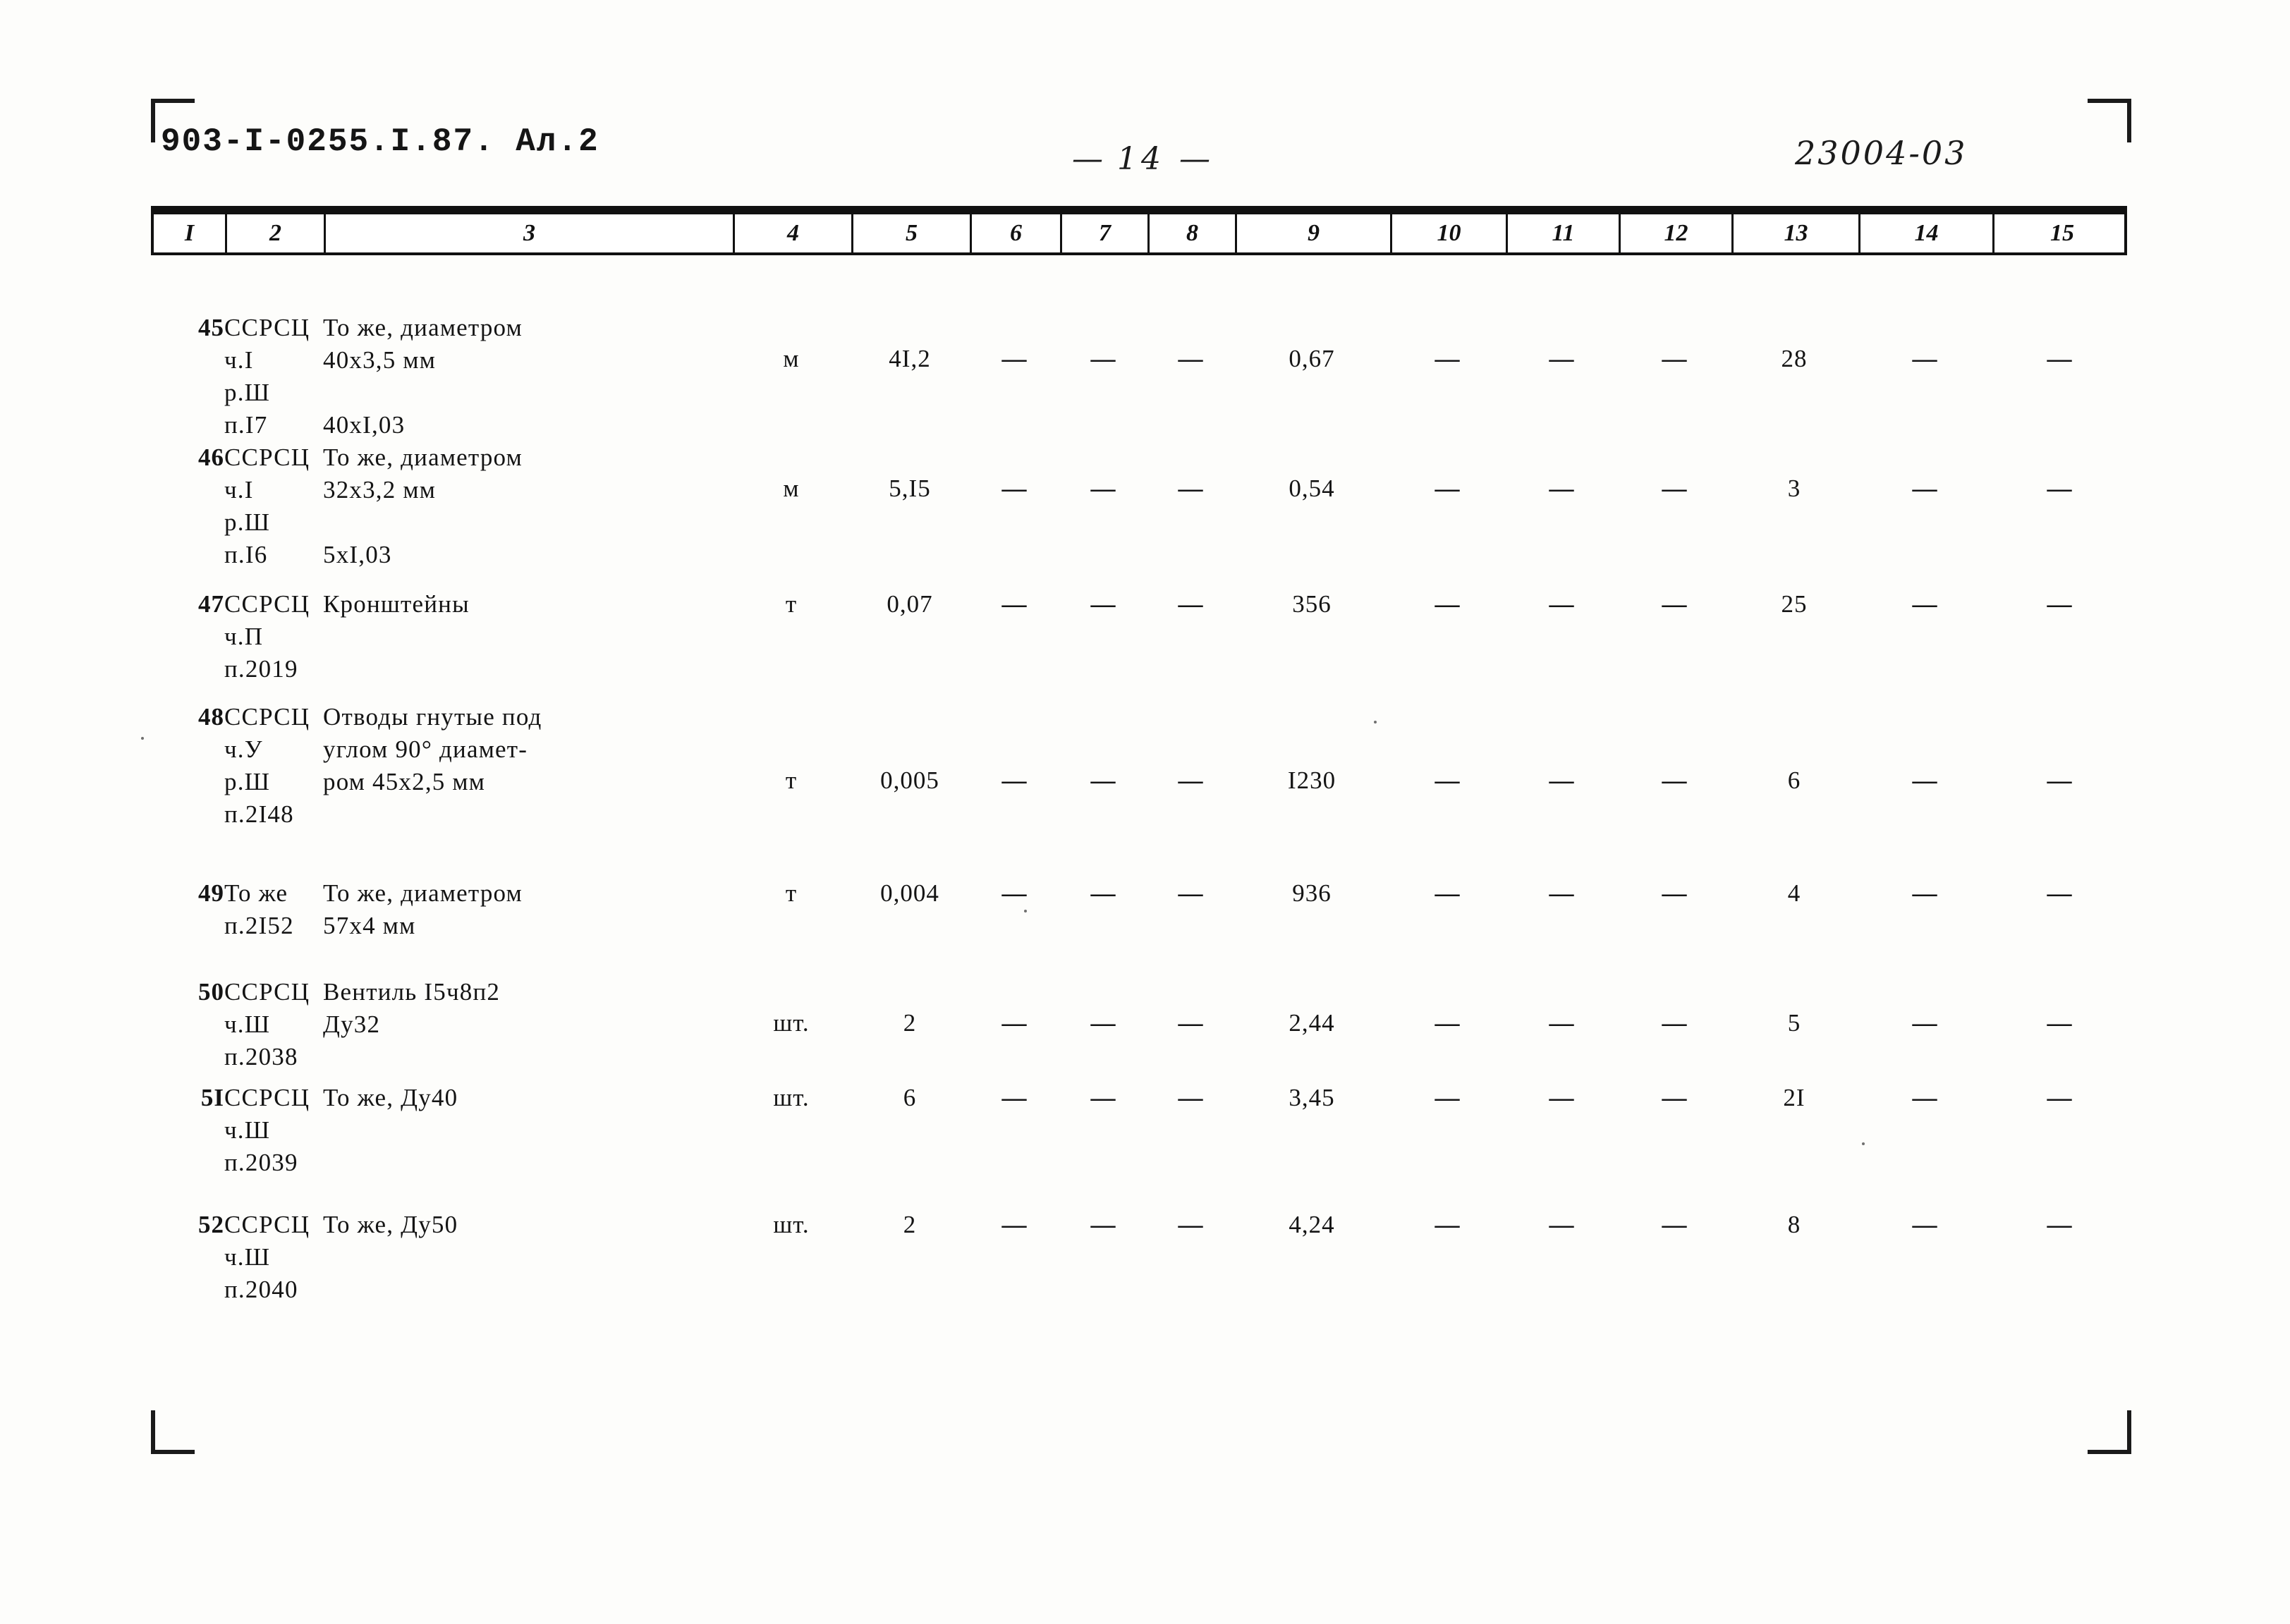 The image size is (2290, 1624). Describe the element at coordinates (910, 488) in the screenshot. I see `value-col-5: 5,I5` at that location.